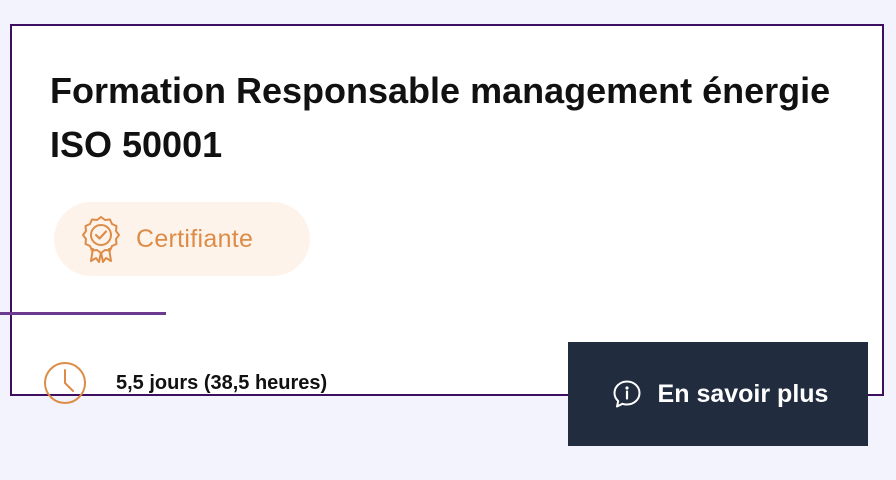 The image size is (896, 480). Describe the element at coordinates (627, 394) in the screenshot. I see `info-icon` at that location.